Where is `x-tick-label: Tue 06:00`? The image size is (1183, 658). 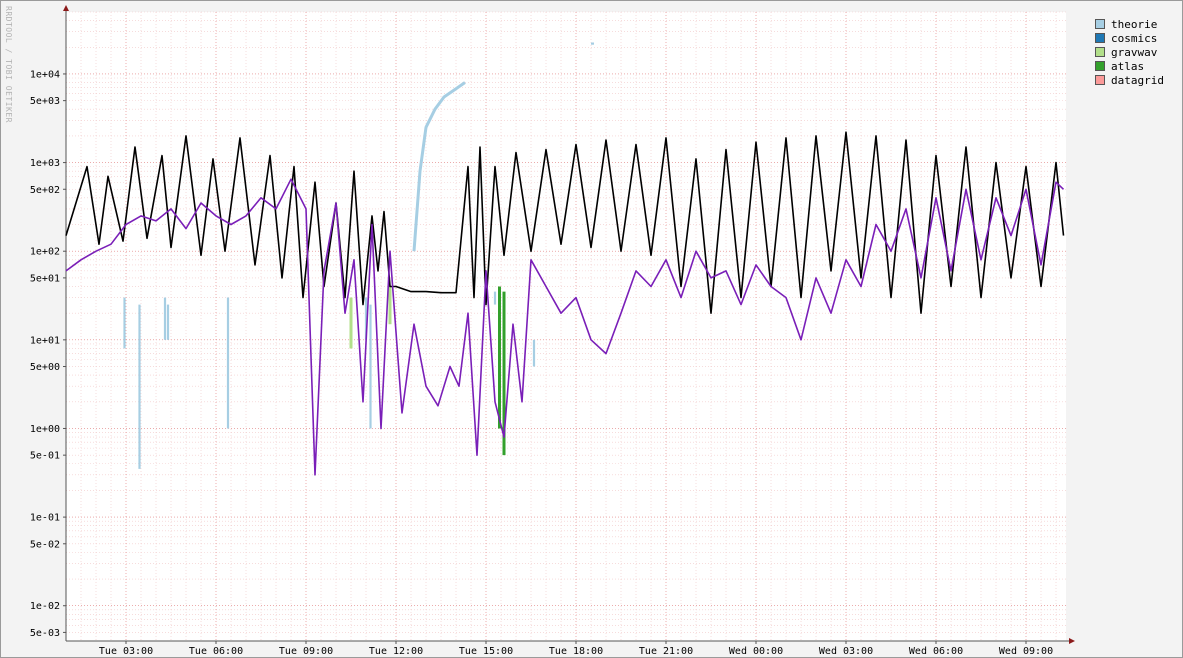
x-tick-label: Tue 06:00 is located at coordinates (216, 651).